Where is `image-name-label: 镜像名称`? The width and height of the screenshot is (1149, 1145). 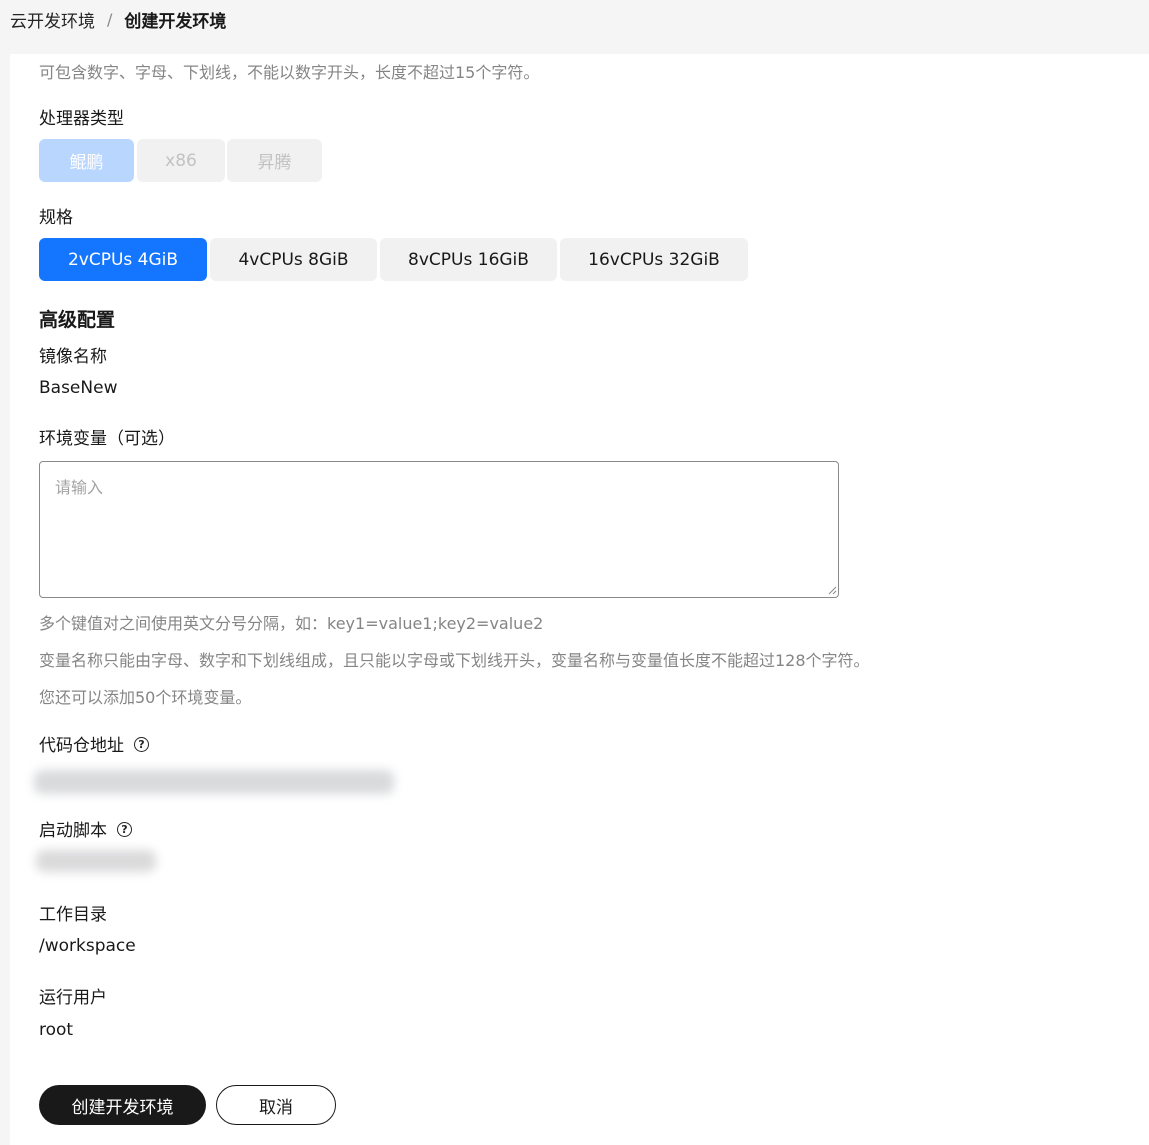
image-name-label: 镜像名称 is located at coordinates (73, 357).